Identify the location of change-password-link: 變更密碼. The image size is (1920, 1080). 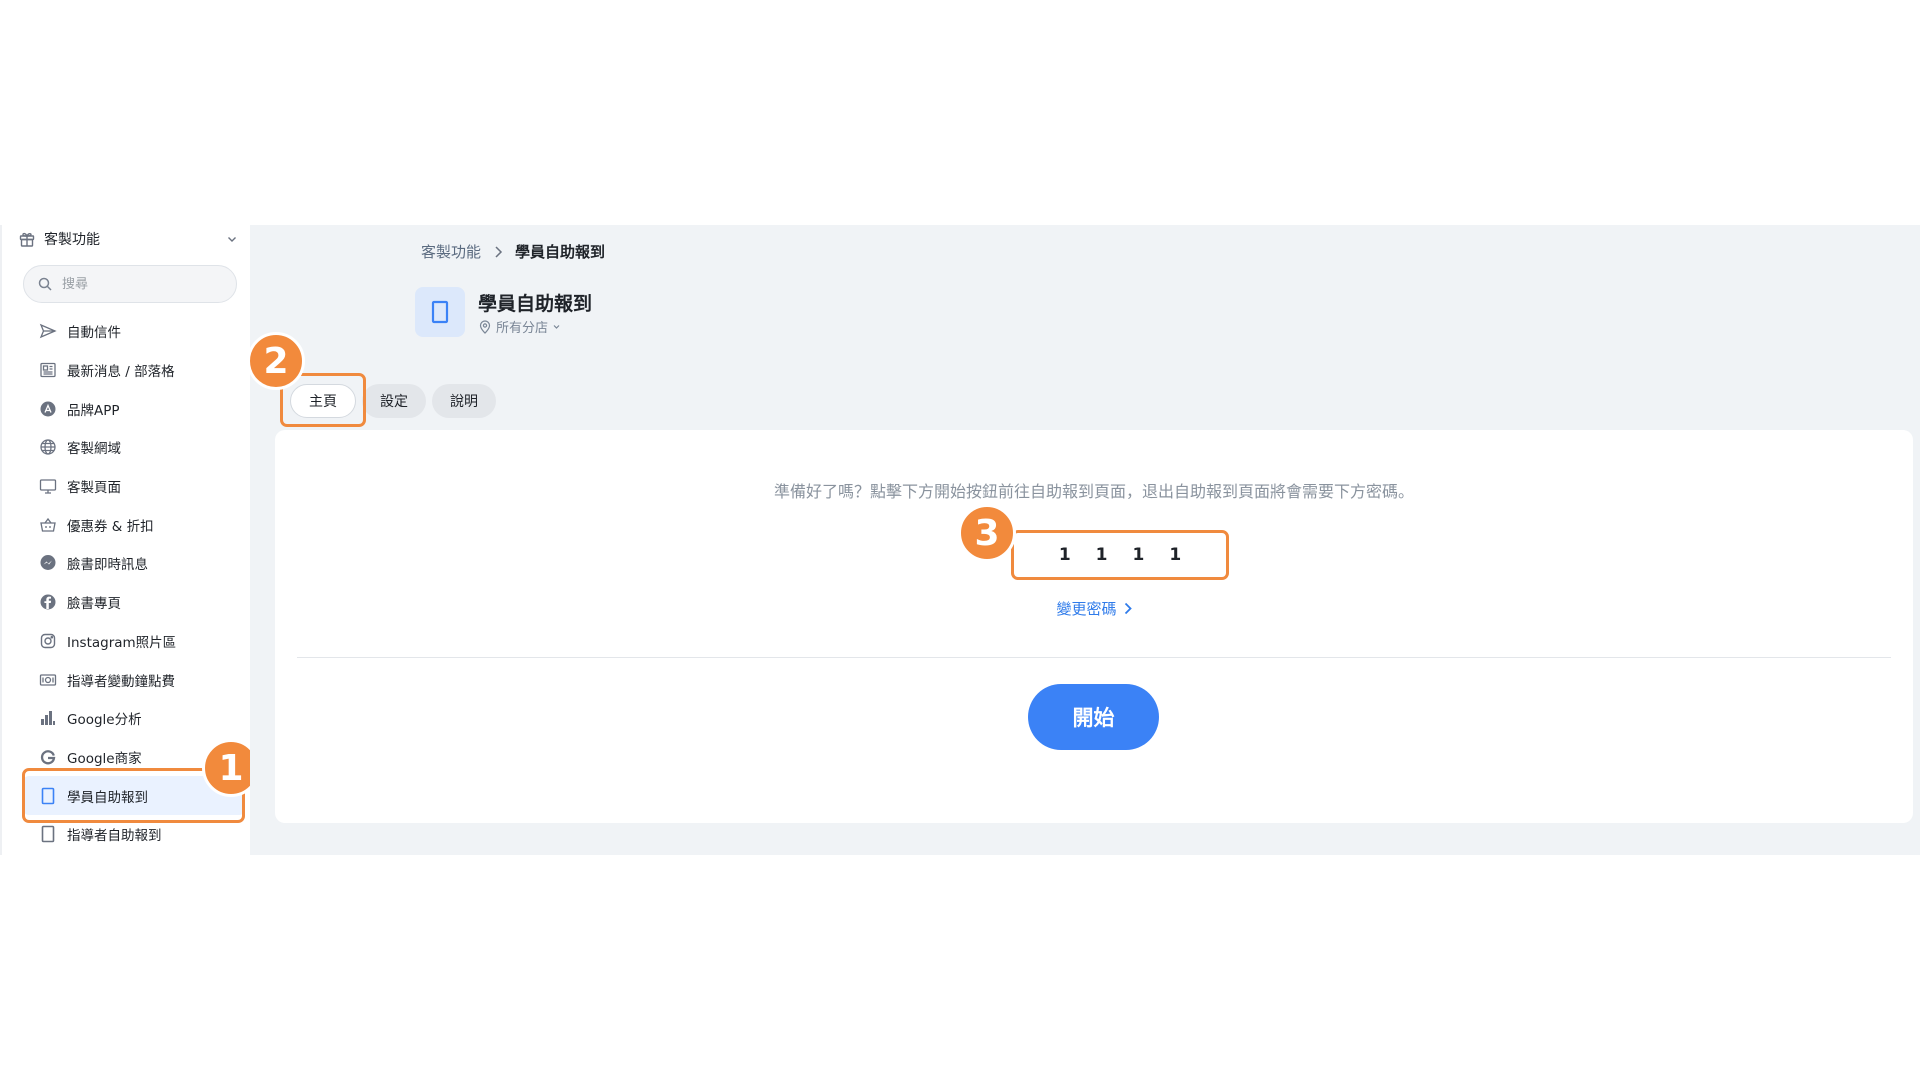
(1094, 608).